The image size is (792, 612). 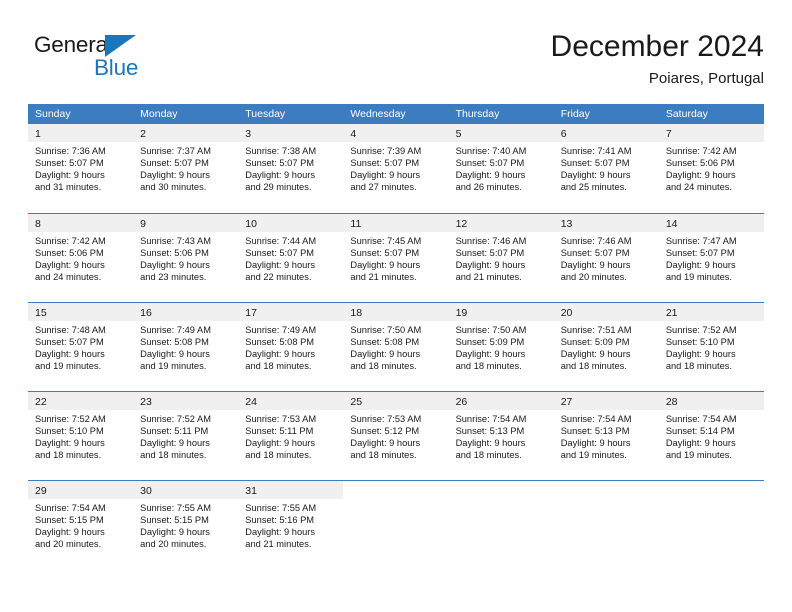 I want to click on sunrise-text: Sunrise: 7:39 AM, so click(x=386, y=151).